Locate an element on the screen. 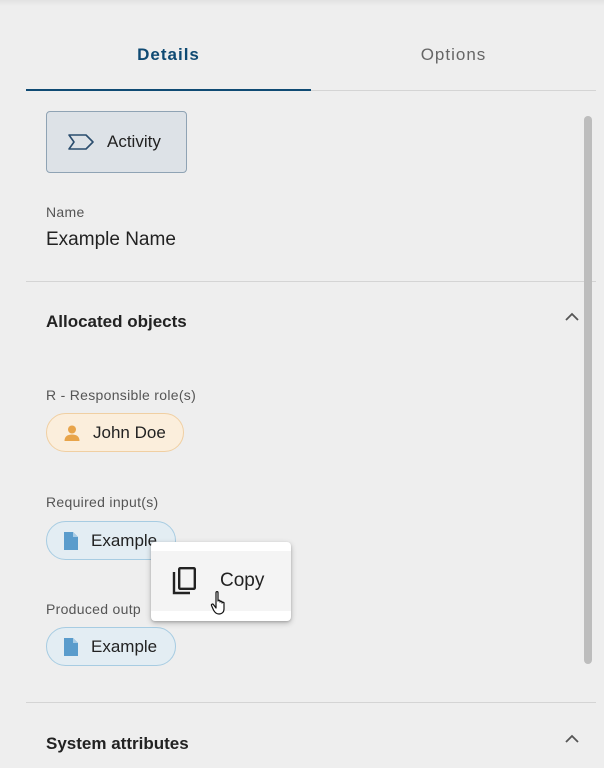 The width and height of the screenshot is (604, 768). produced-output-chip: Example is located at coordinates (111, 646).